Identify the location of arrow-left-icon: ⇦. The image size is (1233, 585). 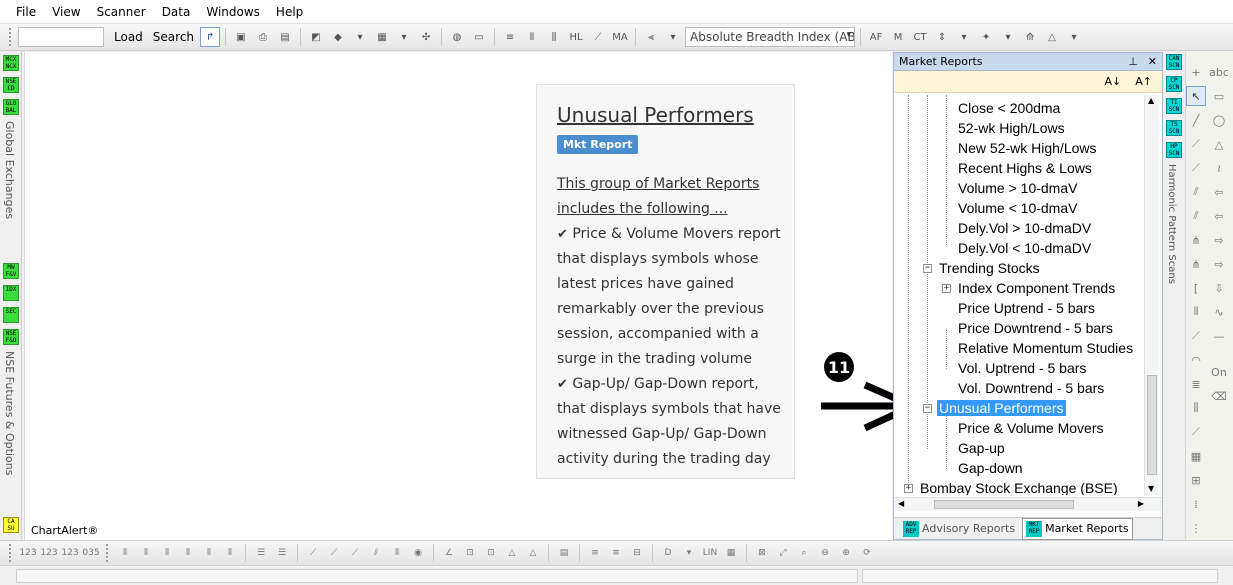
(1219, 192).